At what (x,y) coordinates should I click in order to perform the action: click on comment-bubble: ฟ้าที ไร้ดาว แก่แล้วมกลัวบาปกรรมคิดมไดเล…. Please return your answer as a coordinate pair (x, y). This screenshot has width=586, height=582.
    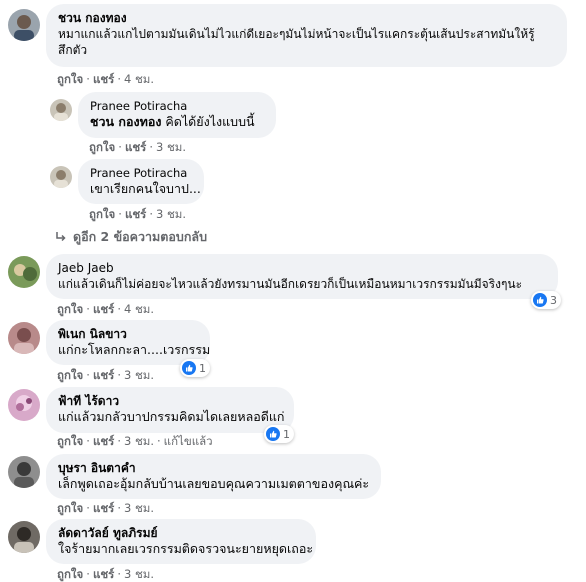
    Looking at the image, I should click on (170, 410).